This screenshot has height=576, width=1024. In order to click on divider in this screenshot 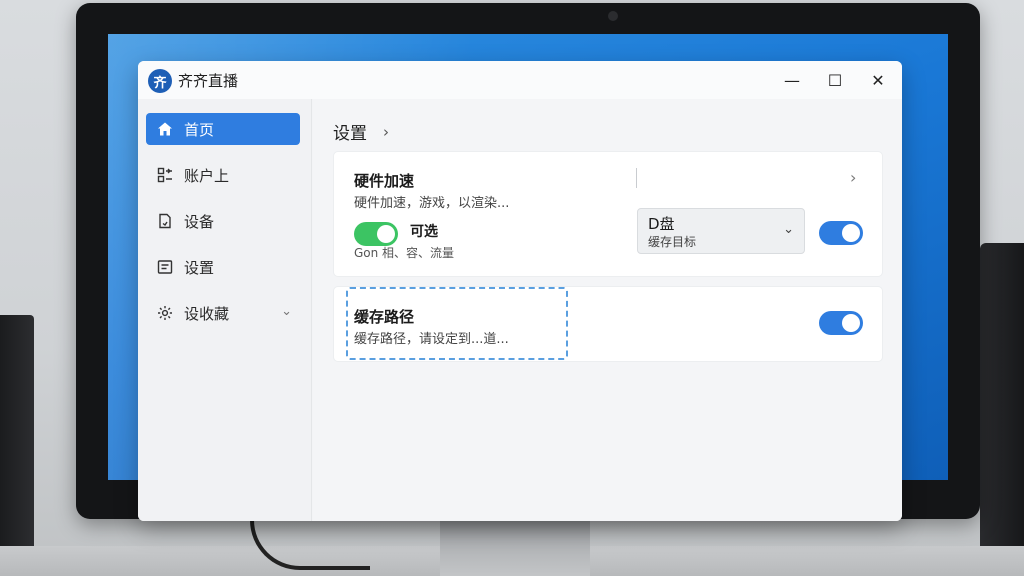, I will do `click(636, 178)`.